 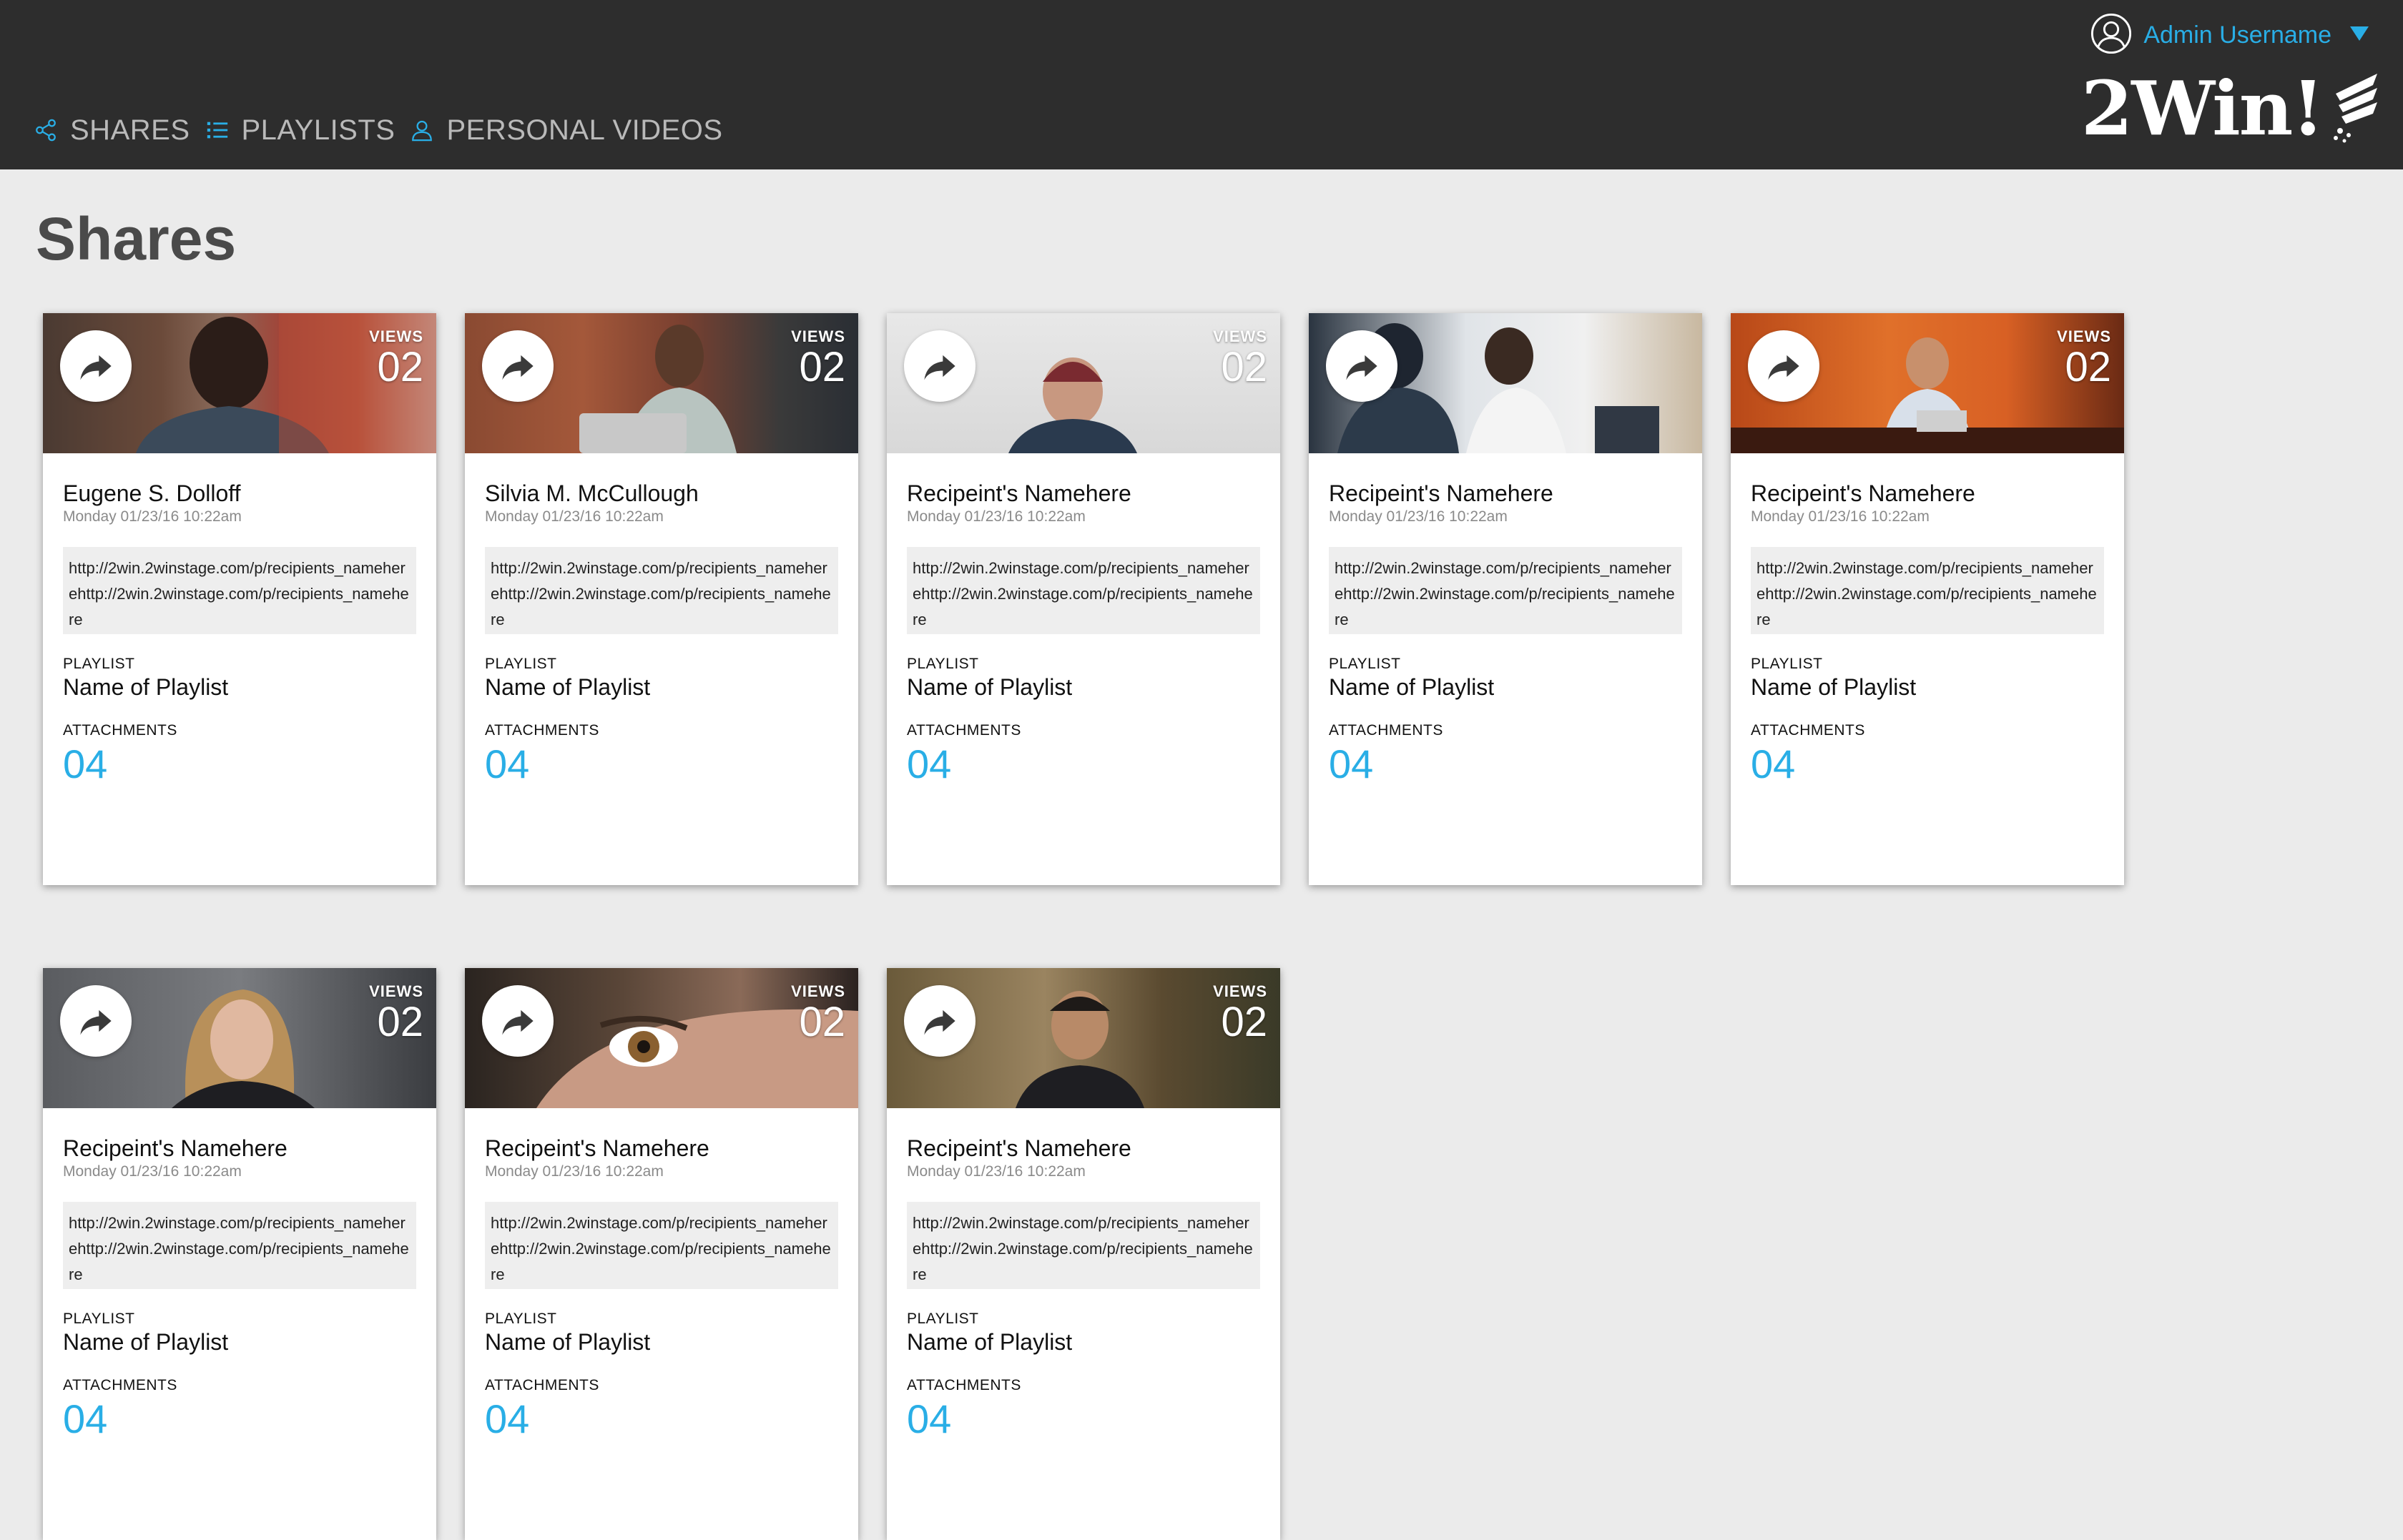 I want to click on recipient-name: Eugene S. Dolloff, so click(x=152, y=493).